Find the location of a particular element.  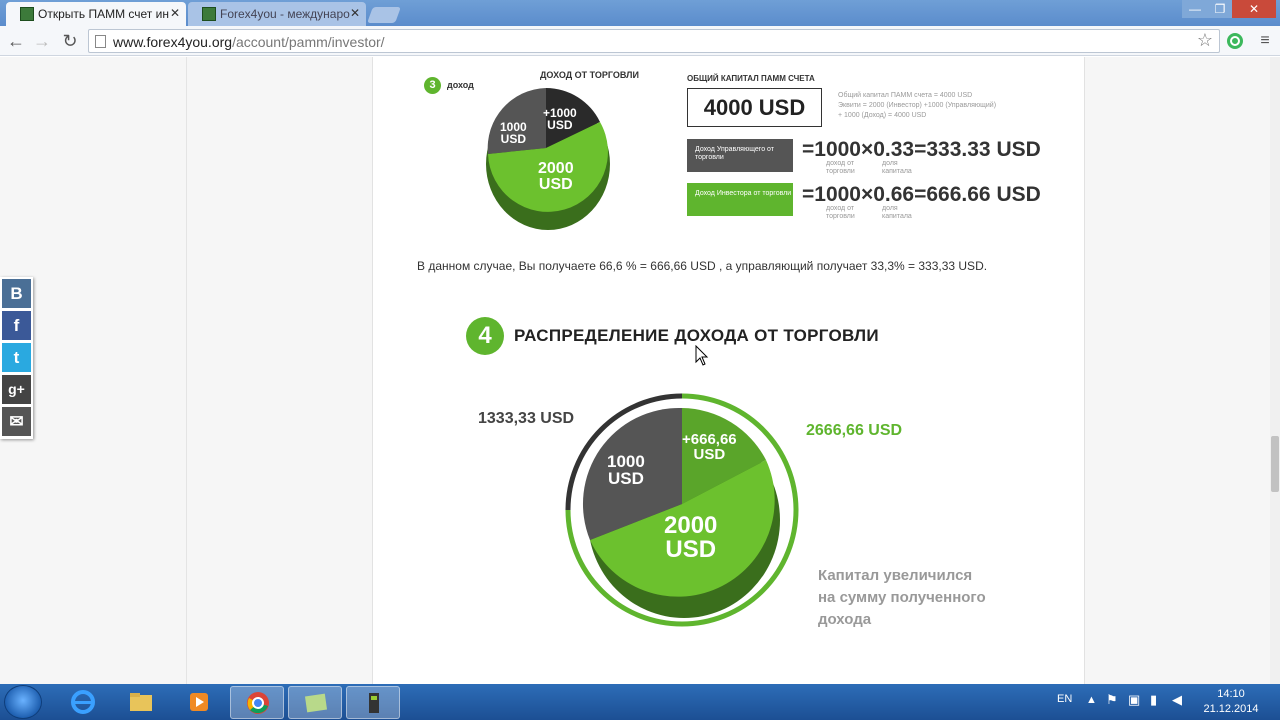

vertical-scrollbar is located at coordinates (1275, 370).